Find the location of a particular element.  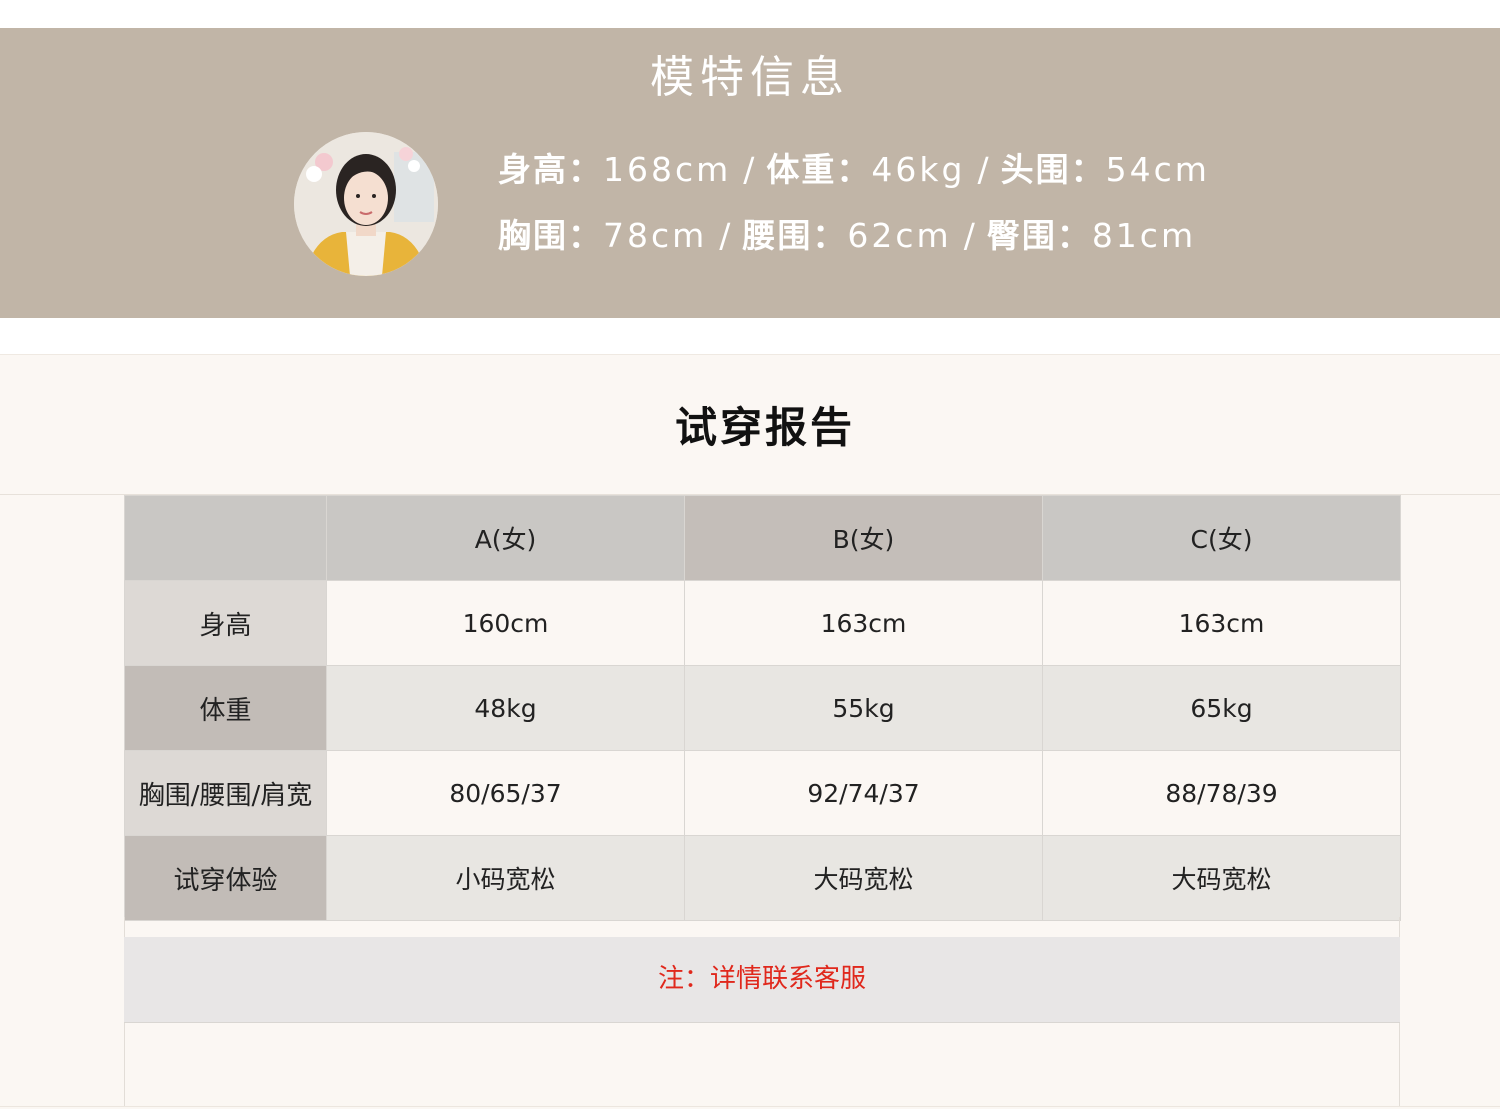

table-cell: 88/78/39 is located at coordinates (1221, 793).